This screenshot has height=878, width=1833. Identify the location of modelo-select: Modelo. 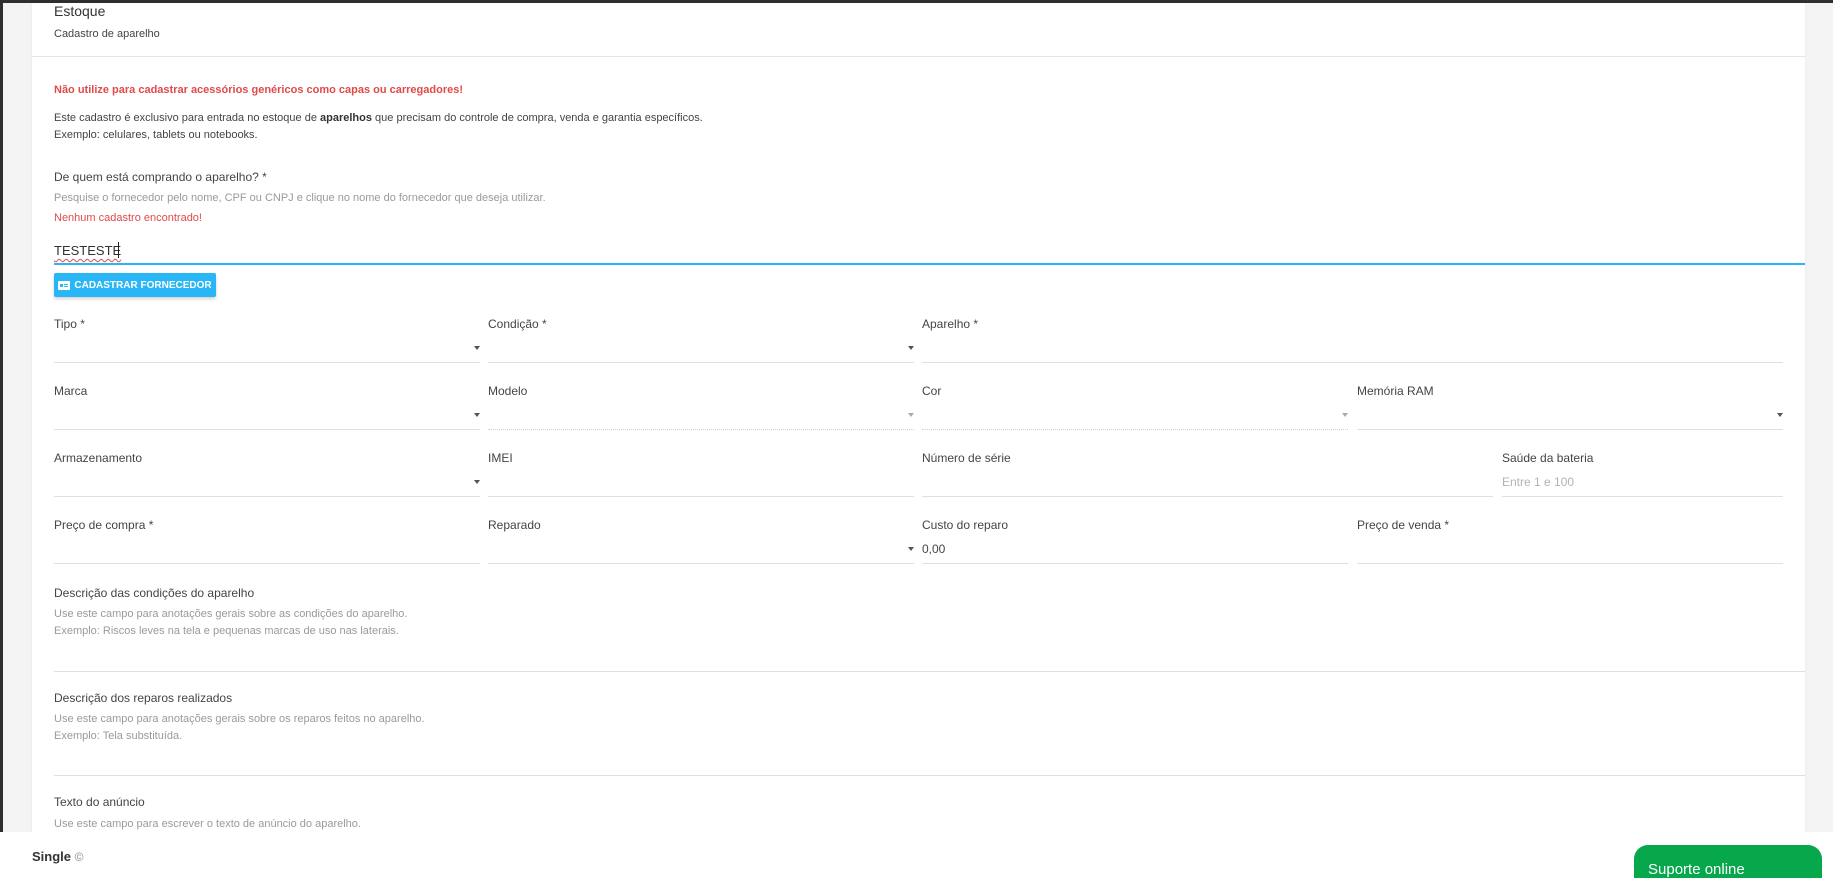
(701, 407).